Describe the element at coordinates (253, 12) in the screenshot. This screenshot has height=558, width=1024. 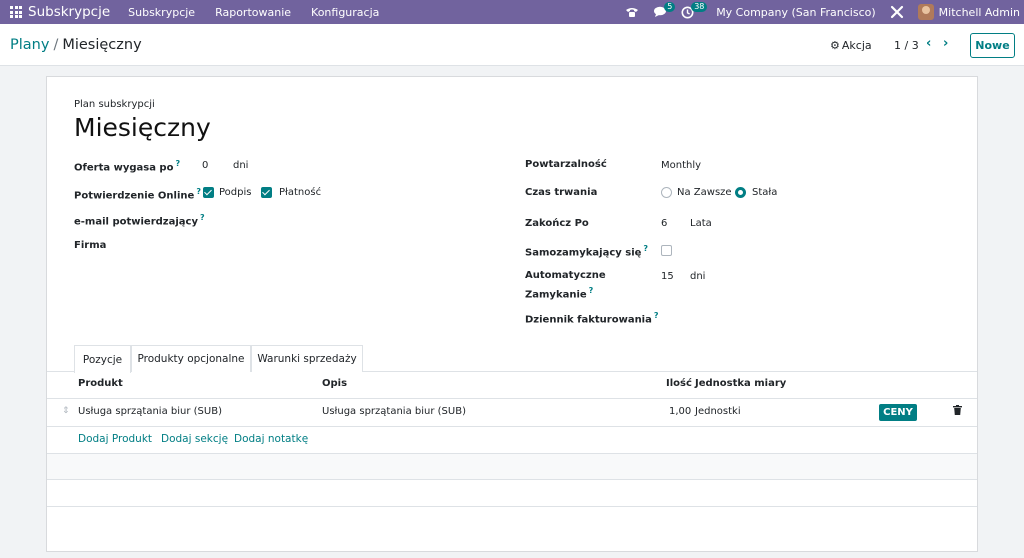
I see `menu-reporting: Raportowanie` at that location.